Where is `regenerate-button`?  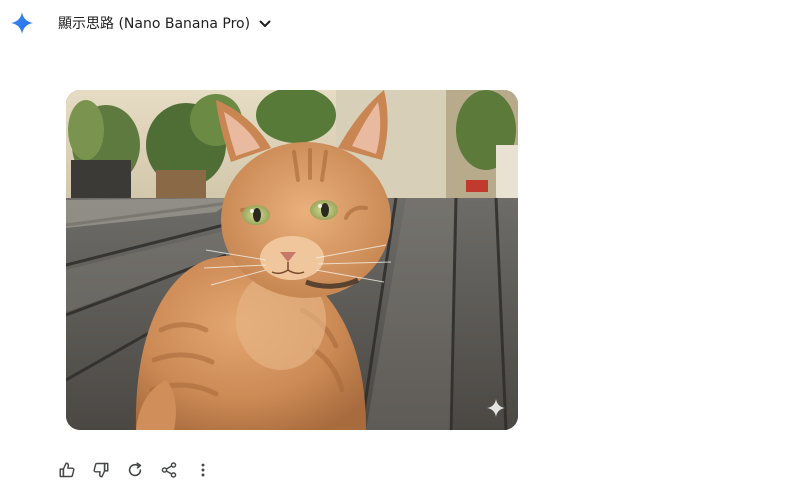 regenerate-button is located at coordinates (135, 470).